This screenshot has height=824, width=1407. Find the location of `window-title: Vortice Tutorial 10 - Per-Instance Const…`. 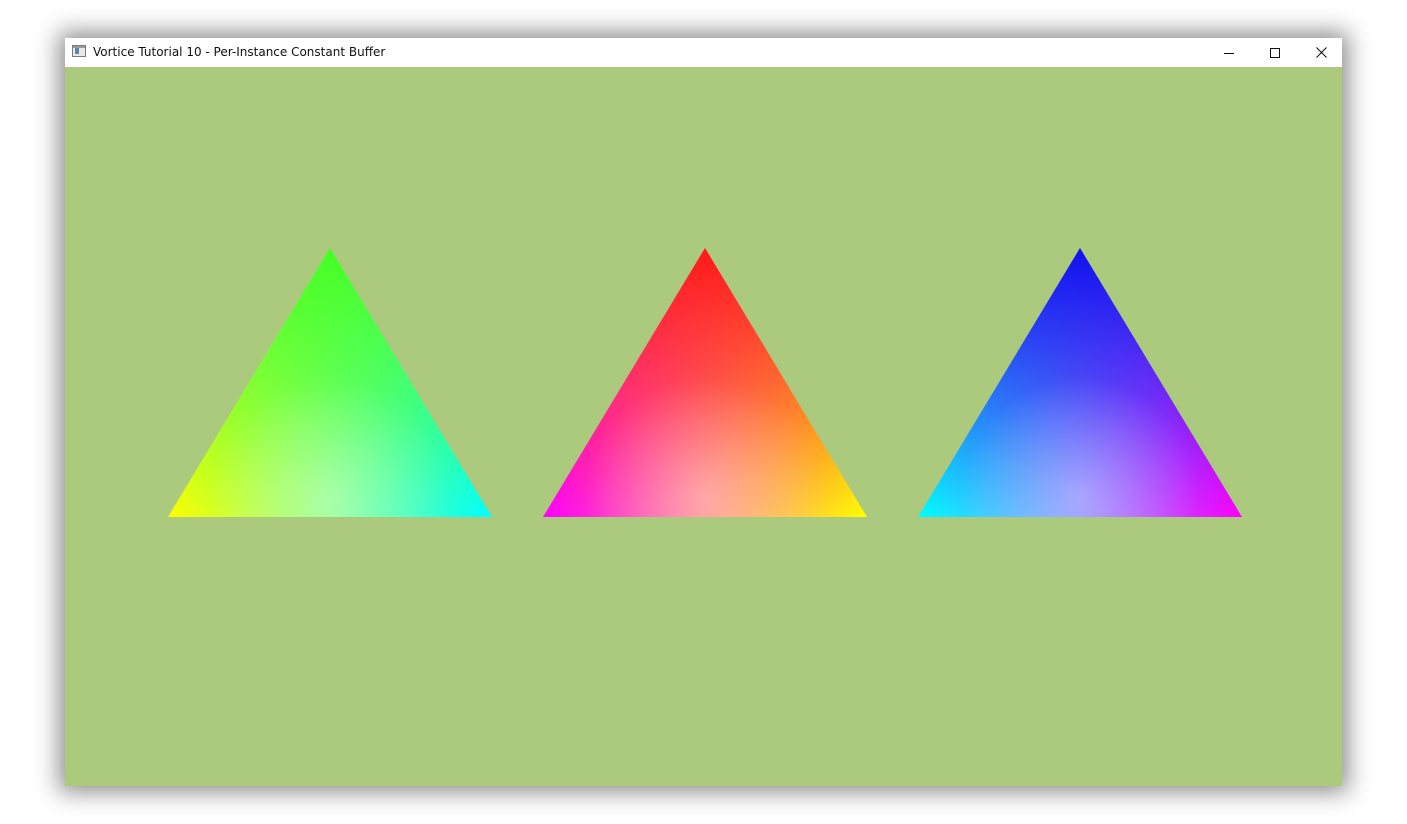

window-title: Vortice Tutorial 10 - Per-Instance Const… is located at coordinates (239, 52).